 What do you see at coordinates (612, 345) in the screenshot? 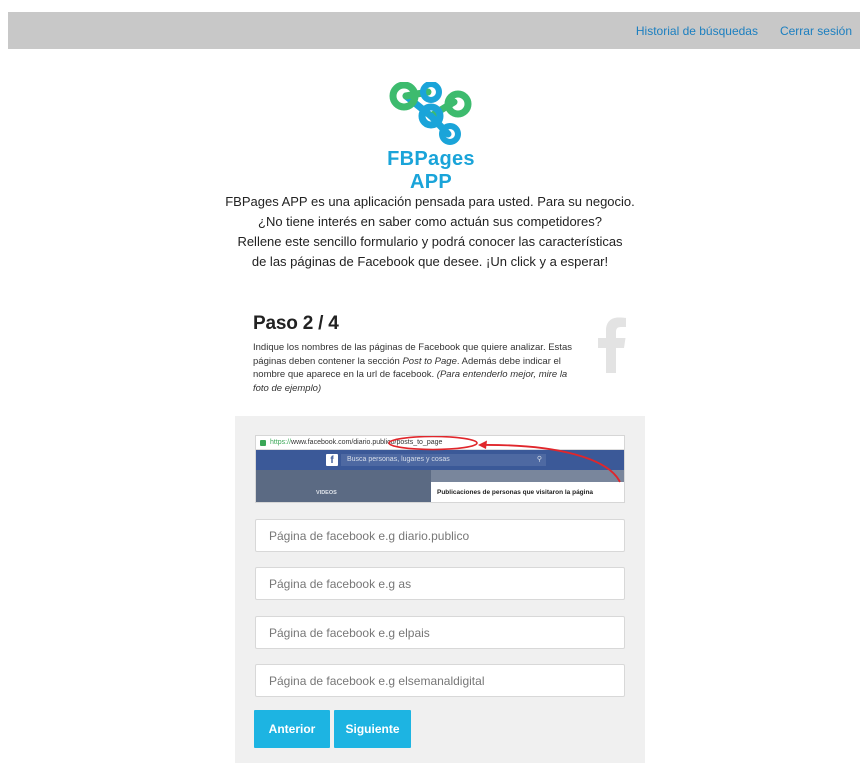
I see `facebook-f-icon` at bounding box center [612, 345].